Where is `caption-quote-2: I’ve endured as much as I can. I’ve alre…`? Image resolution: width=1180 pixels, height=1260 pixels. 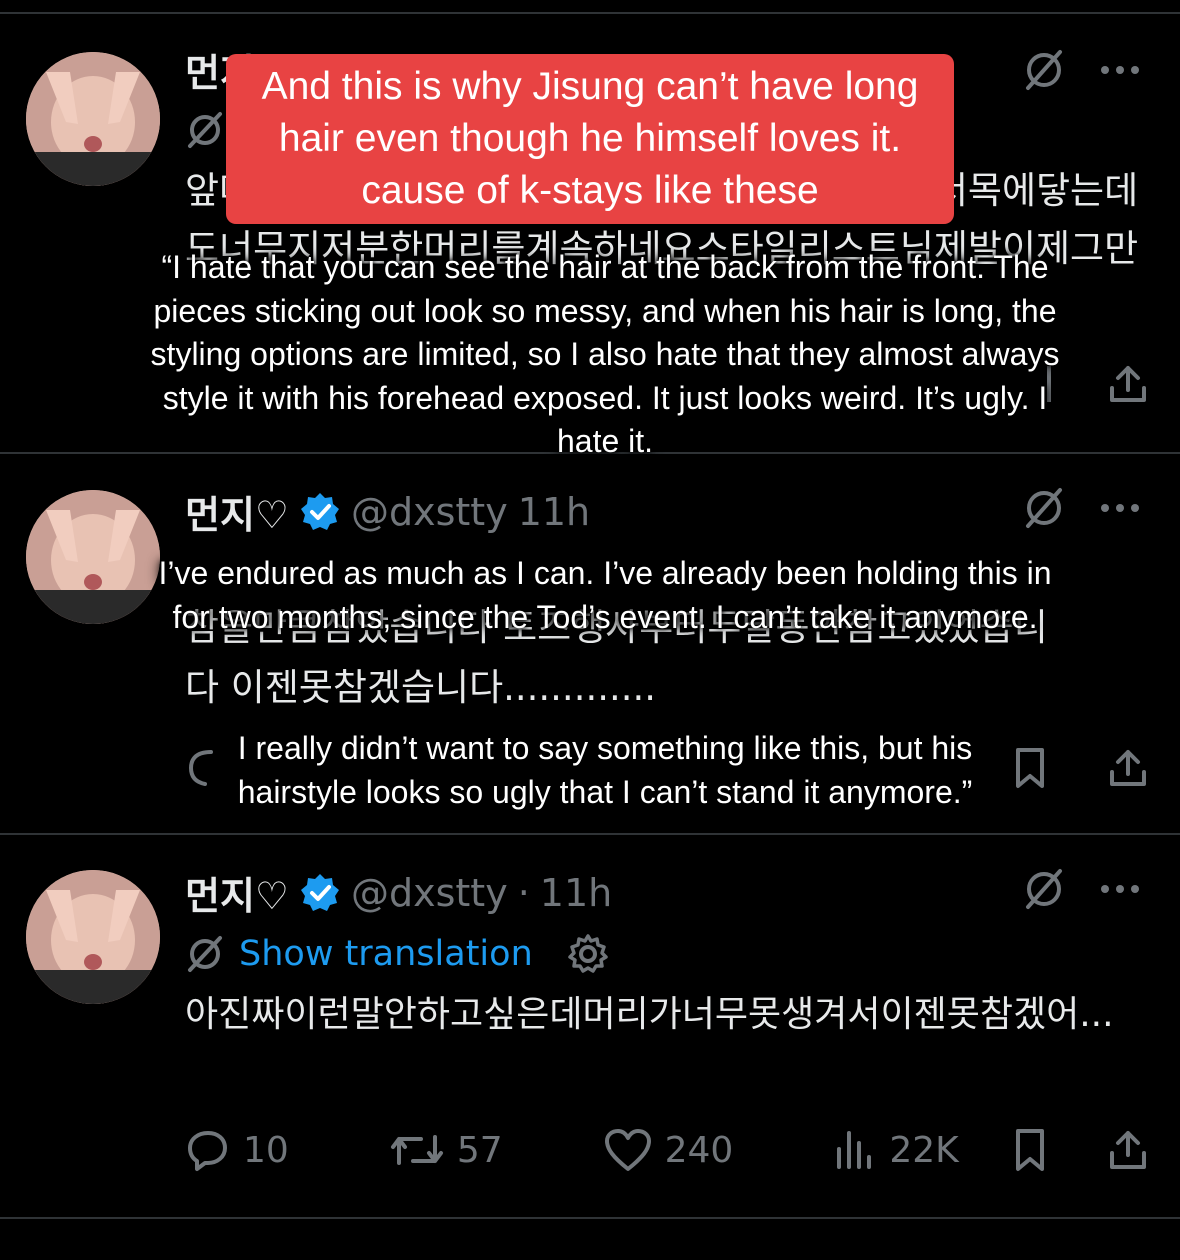
caption-quote-2: I’ve endured as much as I can. I’ve alre… is located at coordinates (605, 595).